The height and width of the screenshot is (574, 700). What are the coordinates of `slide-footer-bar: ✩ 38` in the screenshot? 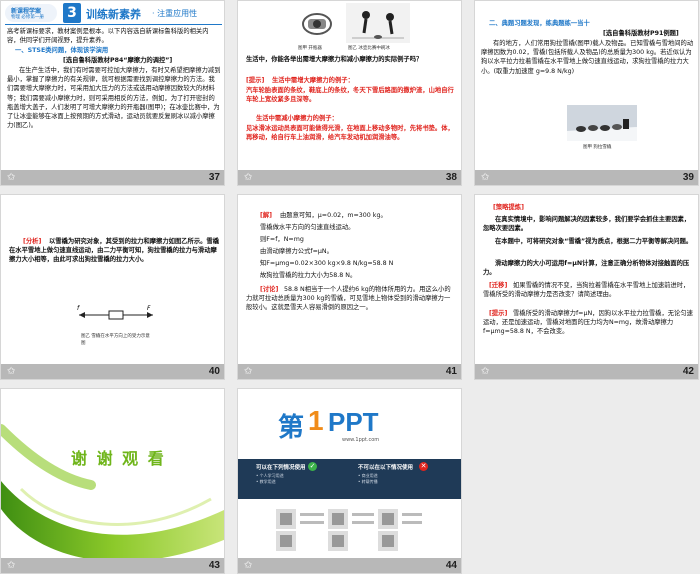 It's located at (349, 177).